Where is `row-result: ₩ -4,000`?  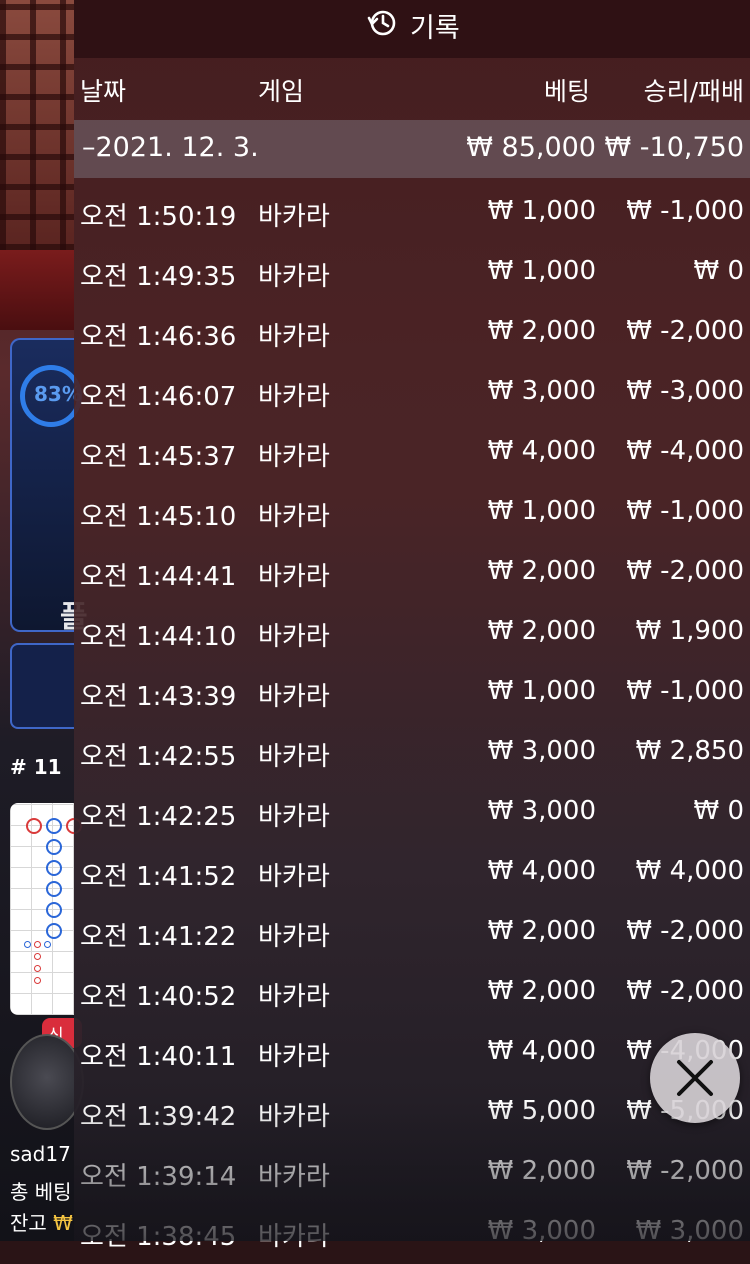 row-result: ₩ -4,000 is located at coordinates (685, 451).